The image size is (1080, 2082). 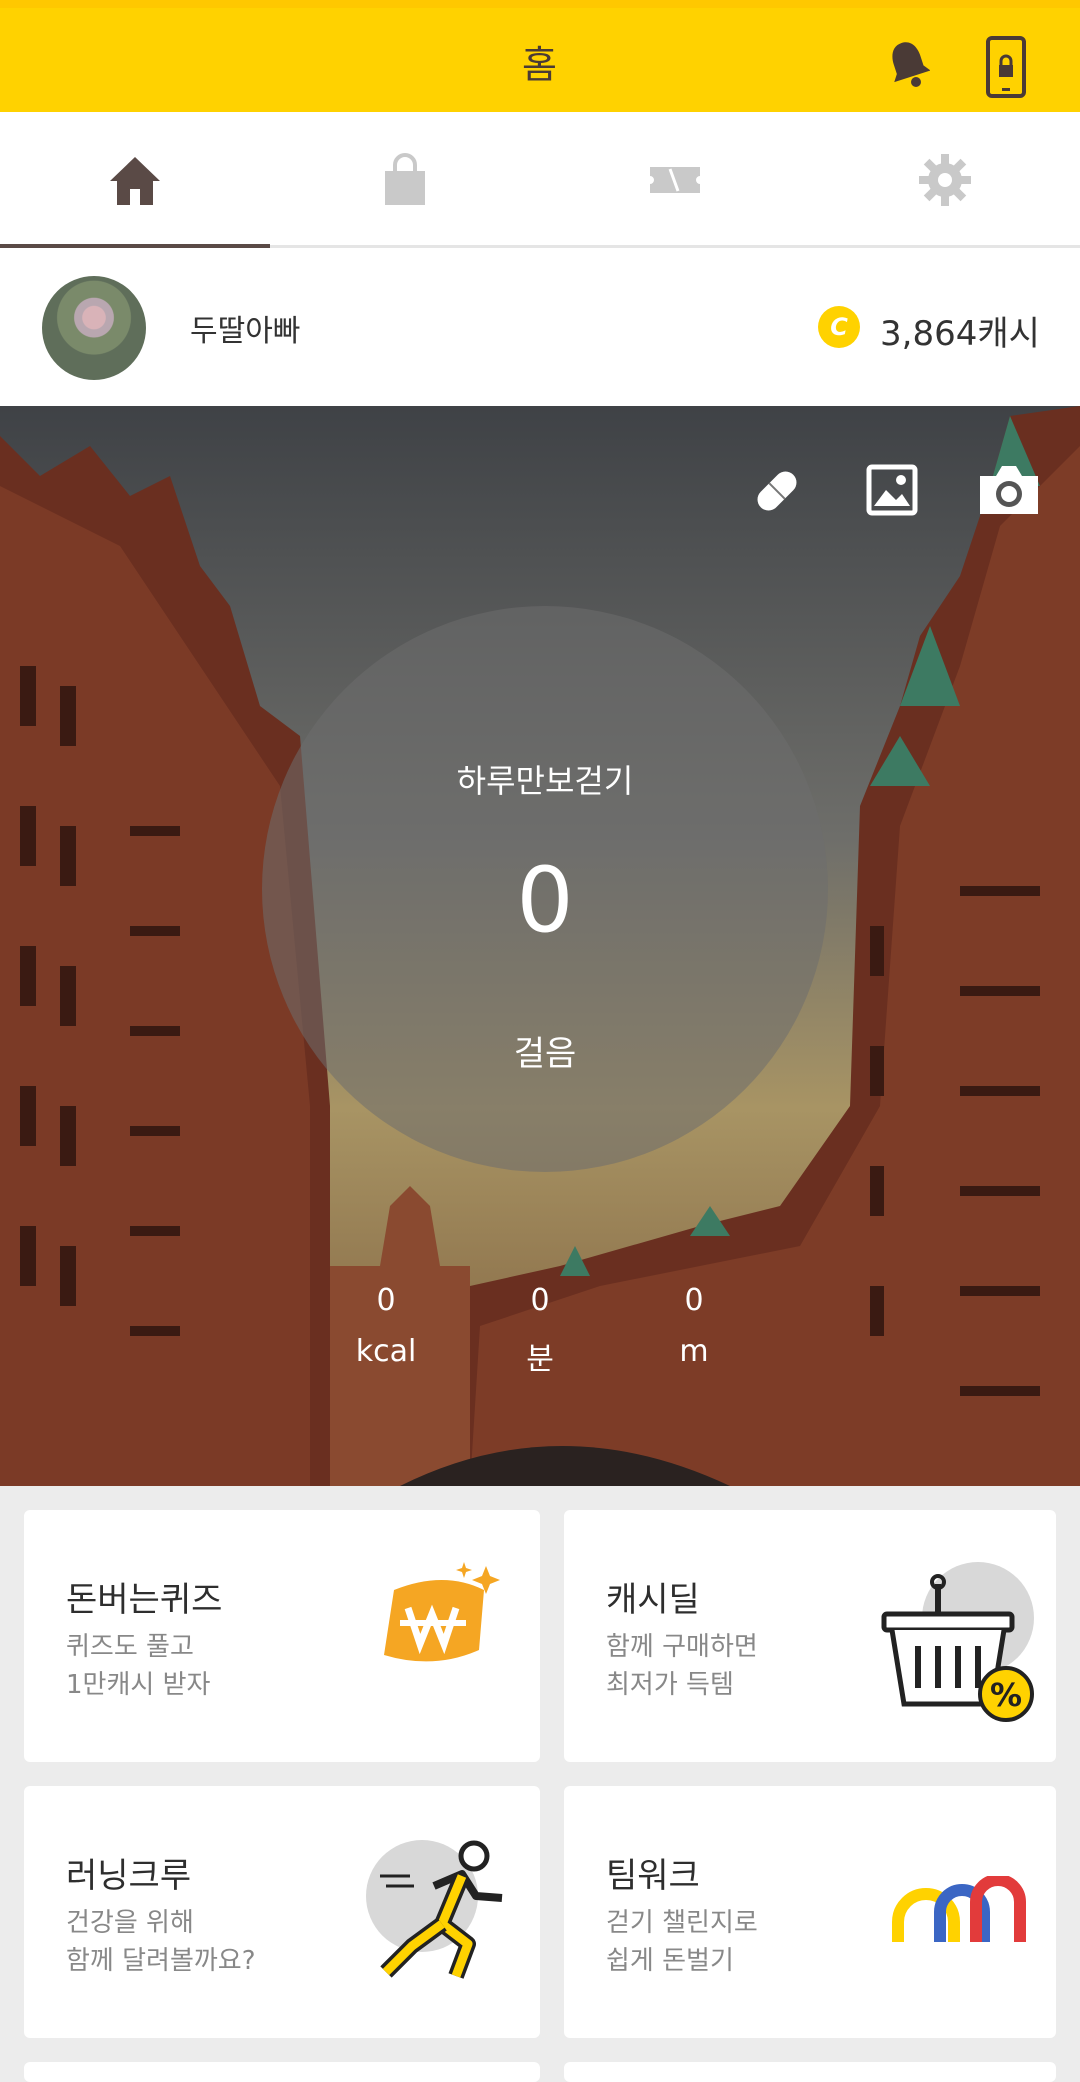 What do you see at coordinates (161, 1961) in the screenshot?
I see `card-subtitle-line2: 함께 달려볼까요?` at bounding box center [161, 1961].